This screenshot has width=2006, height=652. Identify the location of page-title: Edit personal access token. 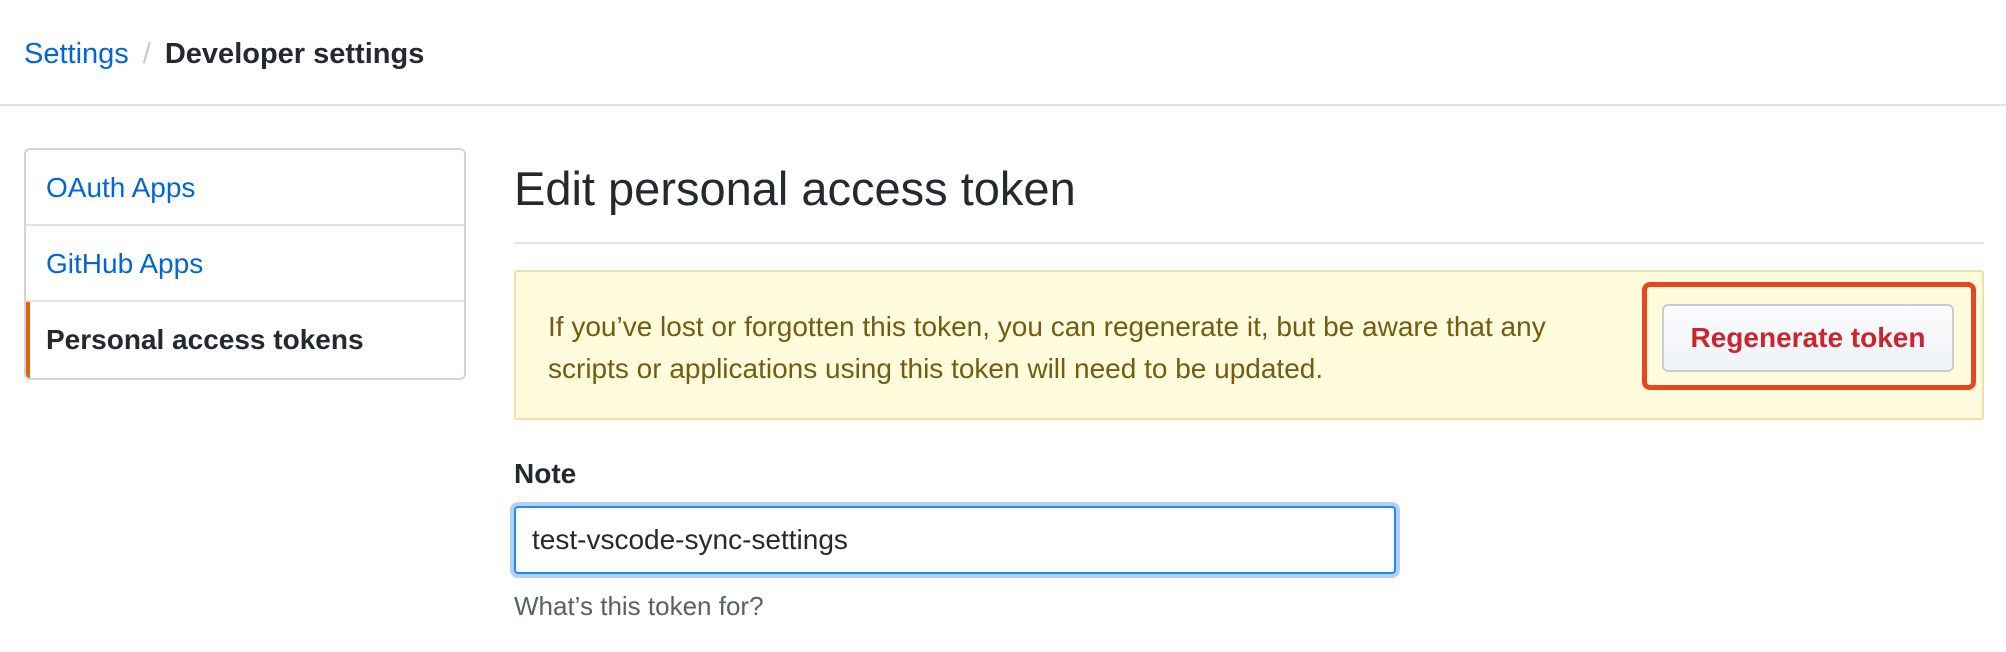
(1249, 200).